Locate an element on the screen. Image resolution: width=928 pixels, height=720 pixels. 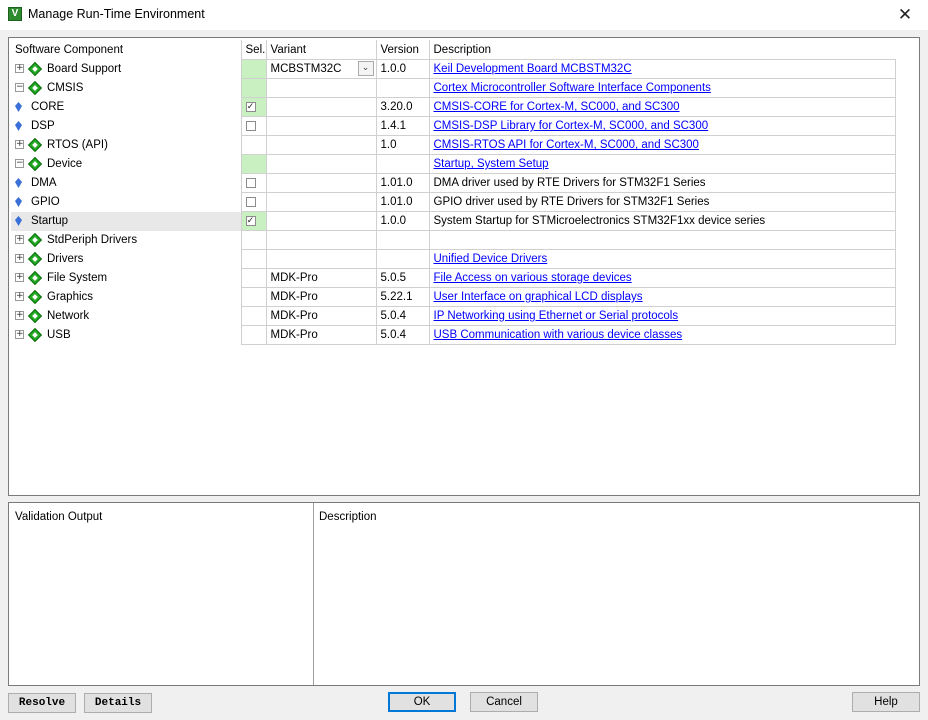
variant-value: MDK-Pro is located at coordinates (294, 278).